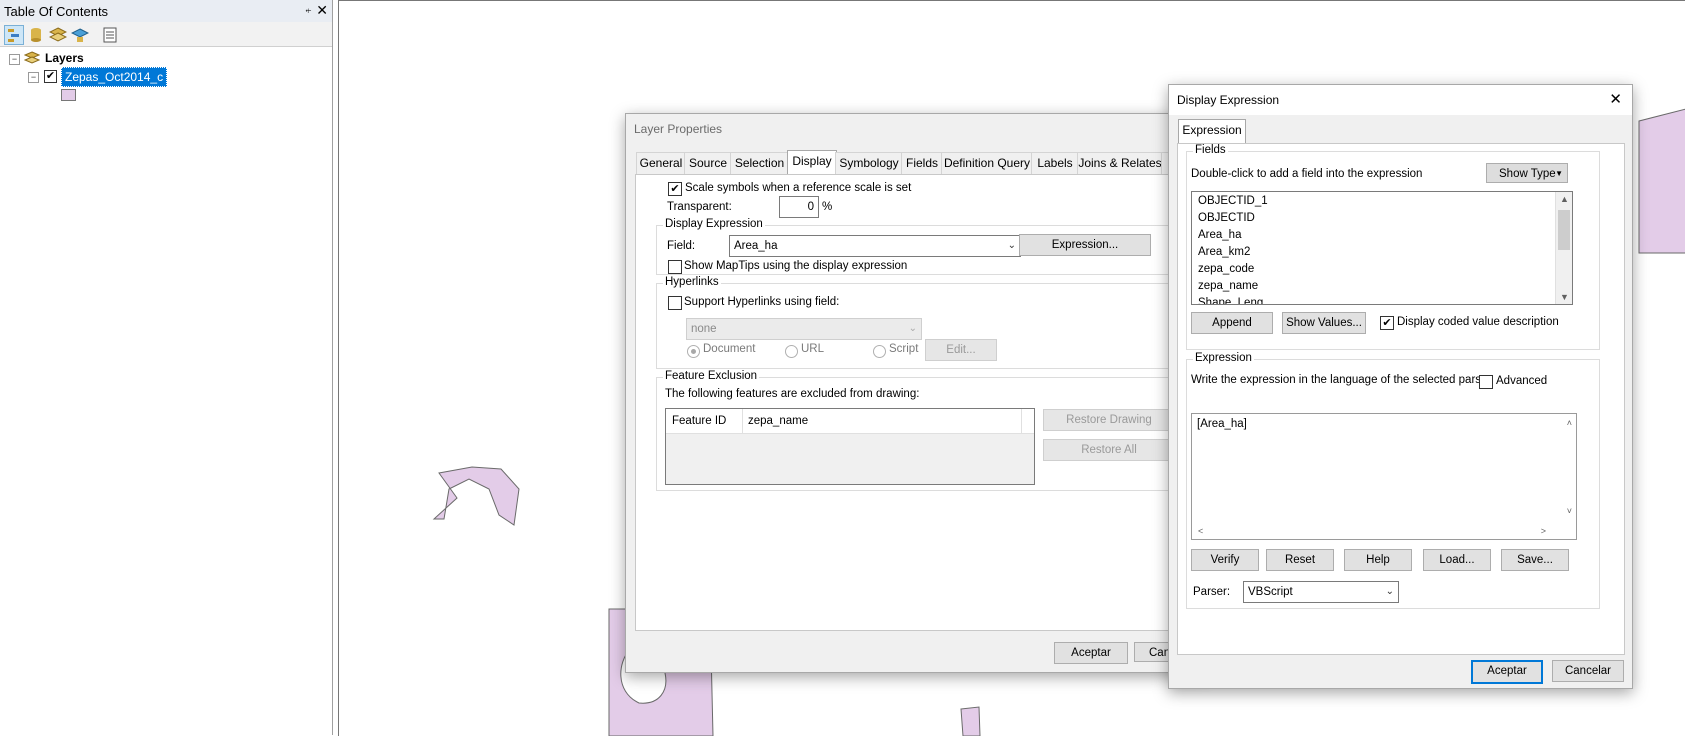 This screenshot has height=736, width=1685. Describe the element at coordinates (1588, 671) in the screenshot. I see `display-expression-cancel-button: Cancelar` at that location.